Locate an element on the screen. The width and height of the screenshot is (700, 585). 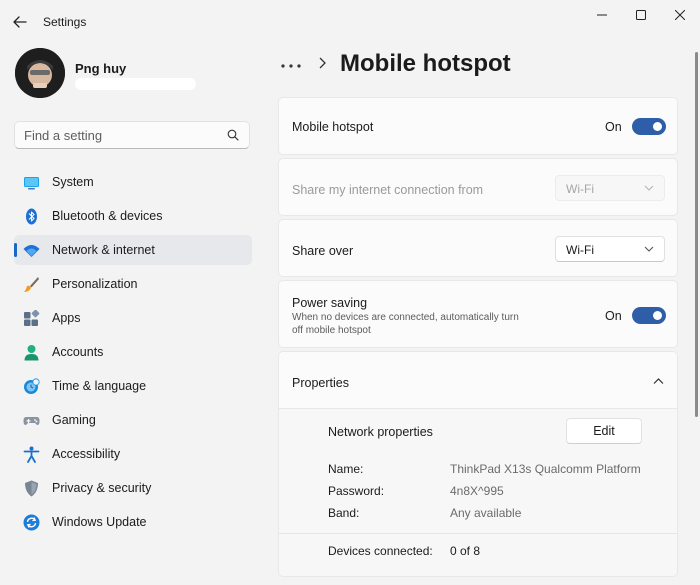
mobile-hotspot-label: Mobile hotspot is located at coordinates (333, 127).